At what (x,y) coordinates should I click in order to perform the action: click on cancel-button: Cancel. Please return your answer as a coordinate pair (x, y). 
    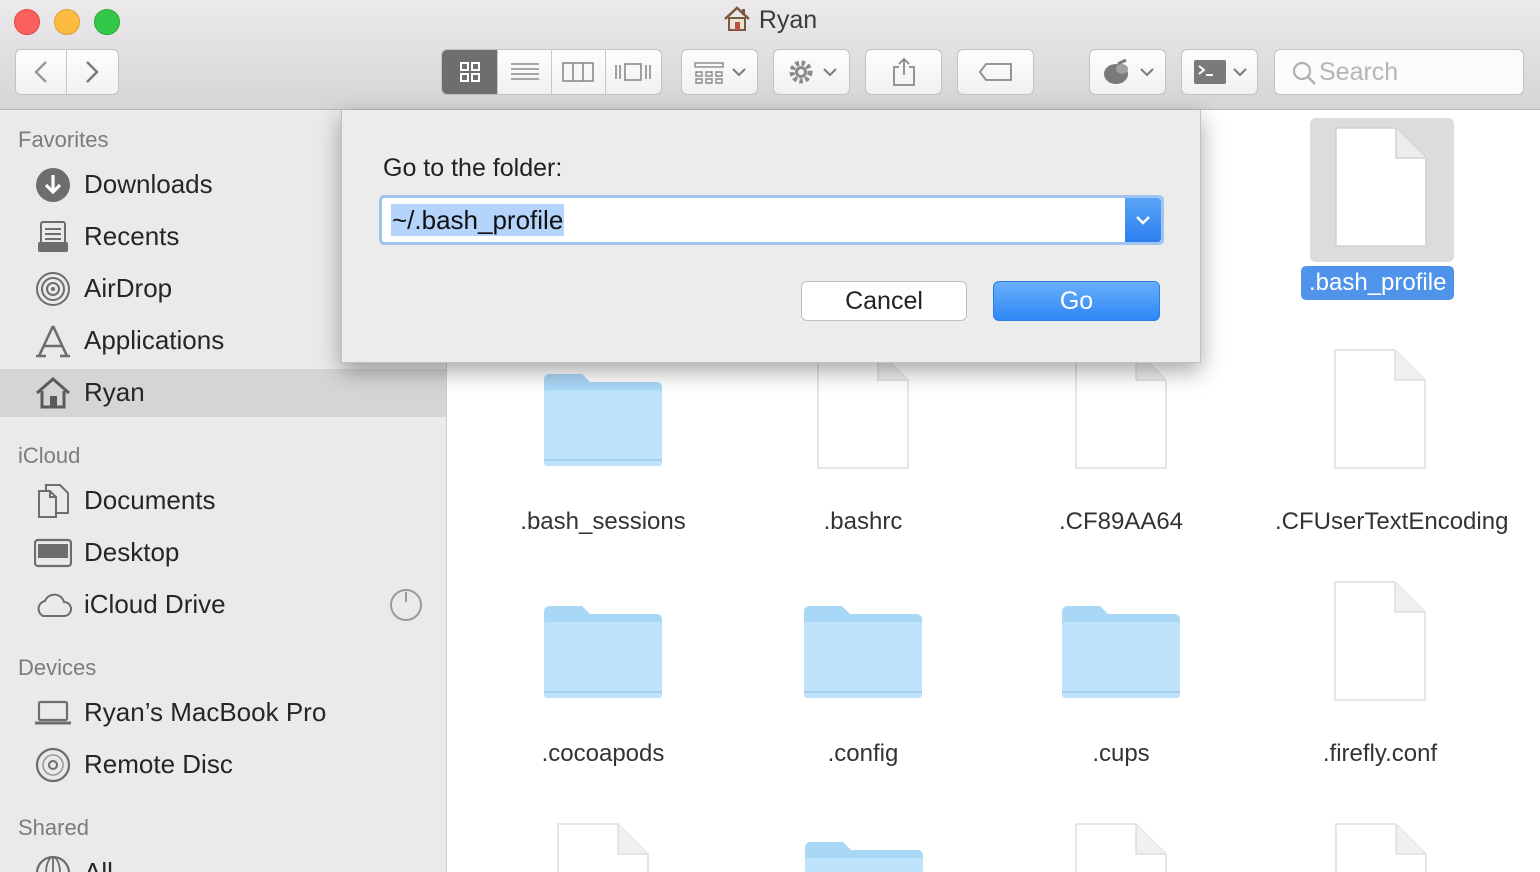
    Looking at the image, I should click on (884, 301).